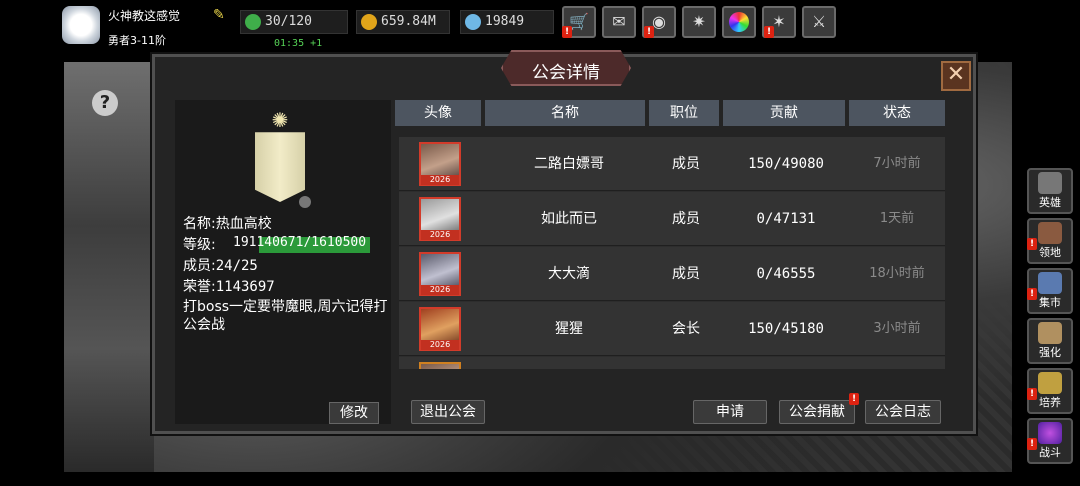  What do you see at coordinates (854, 399) in the screenshot?
I see `donate-alert-badge: !` at bounding box center [854, 399].